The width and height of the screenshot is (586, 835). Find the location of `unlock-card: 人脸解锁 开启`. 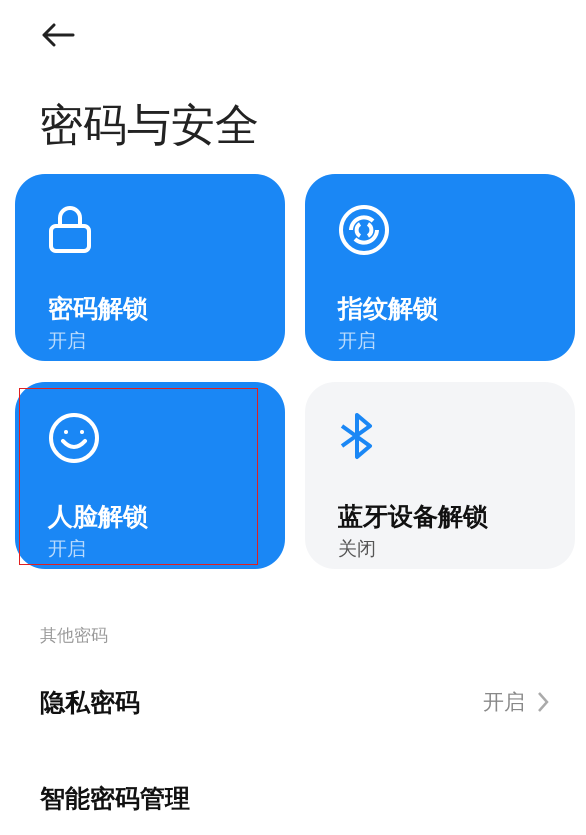

unlock-card: 人脸解锁 开启 is located at coordinates (150, 475).